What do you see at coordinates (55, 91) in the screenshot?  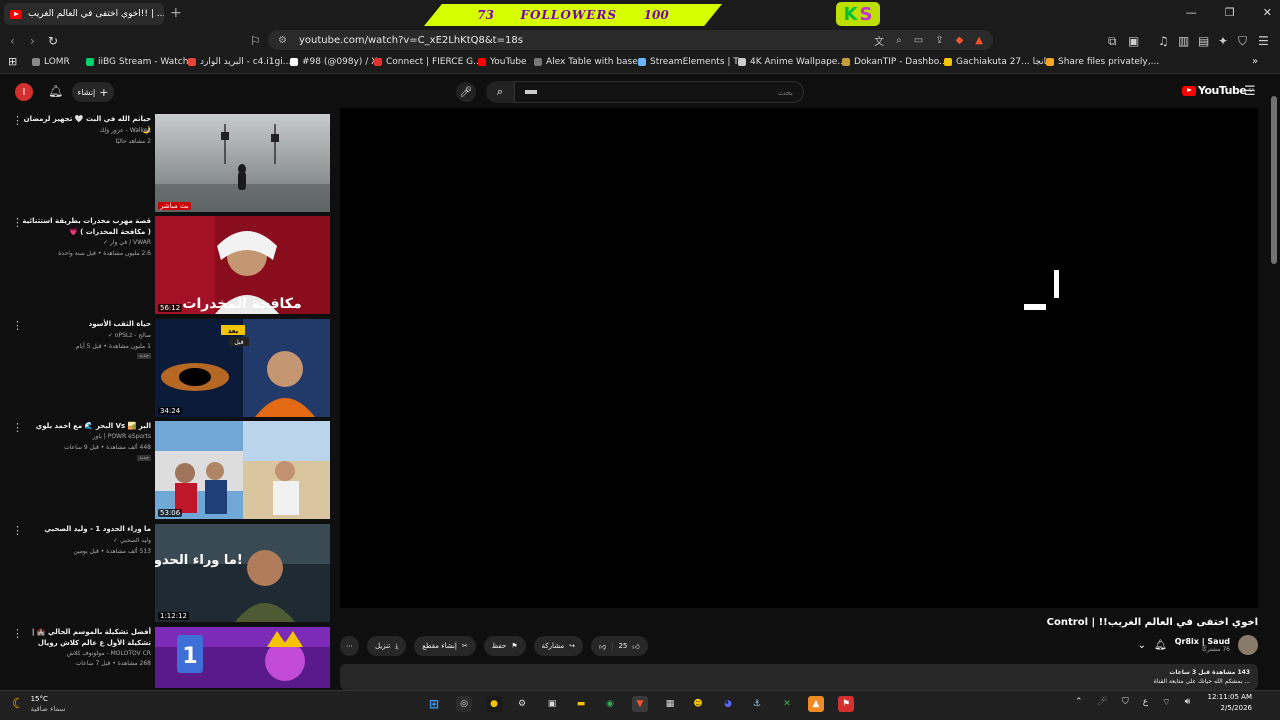 I see `notifications-bell-icon: 🔔︎` at bounding box center [55, 91].